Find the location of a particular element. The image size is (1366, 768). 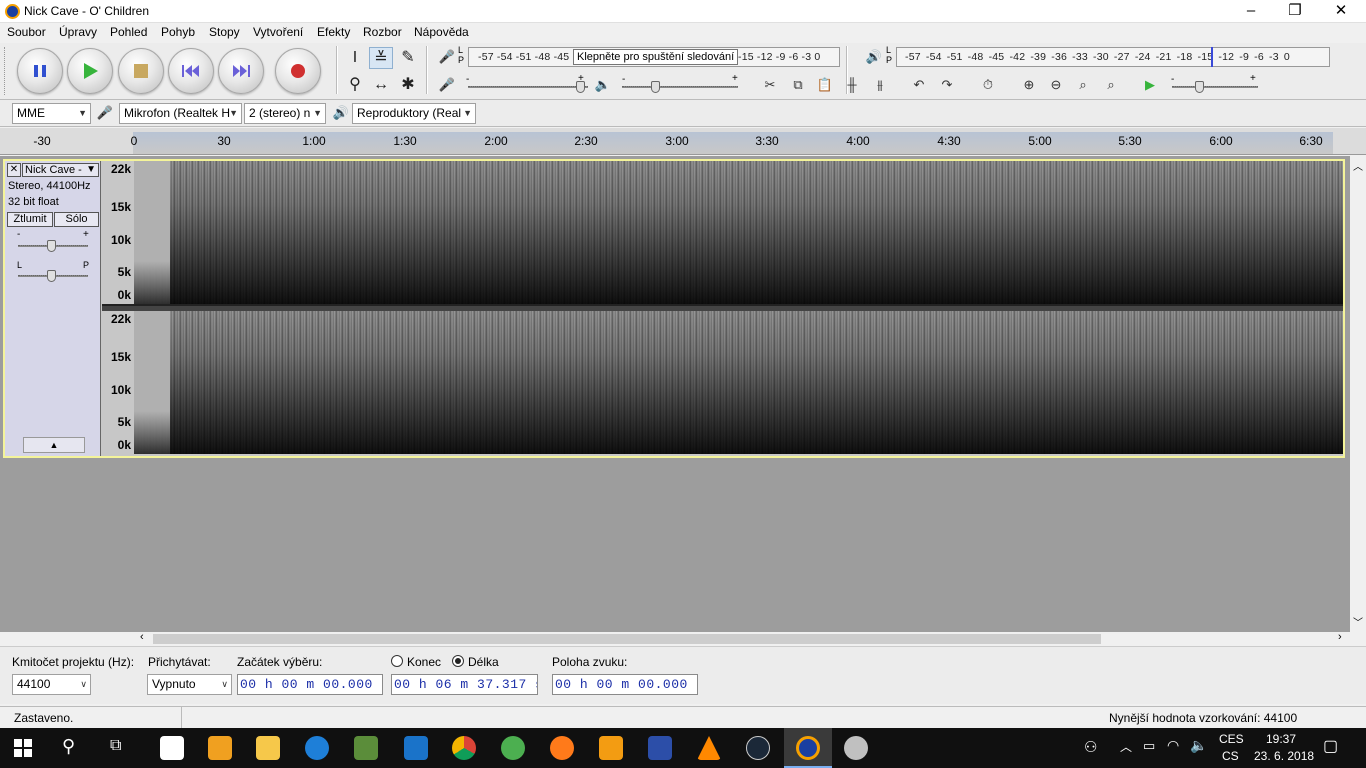

store-icon is located at coordinates (220, 748).